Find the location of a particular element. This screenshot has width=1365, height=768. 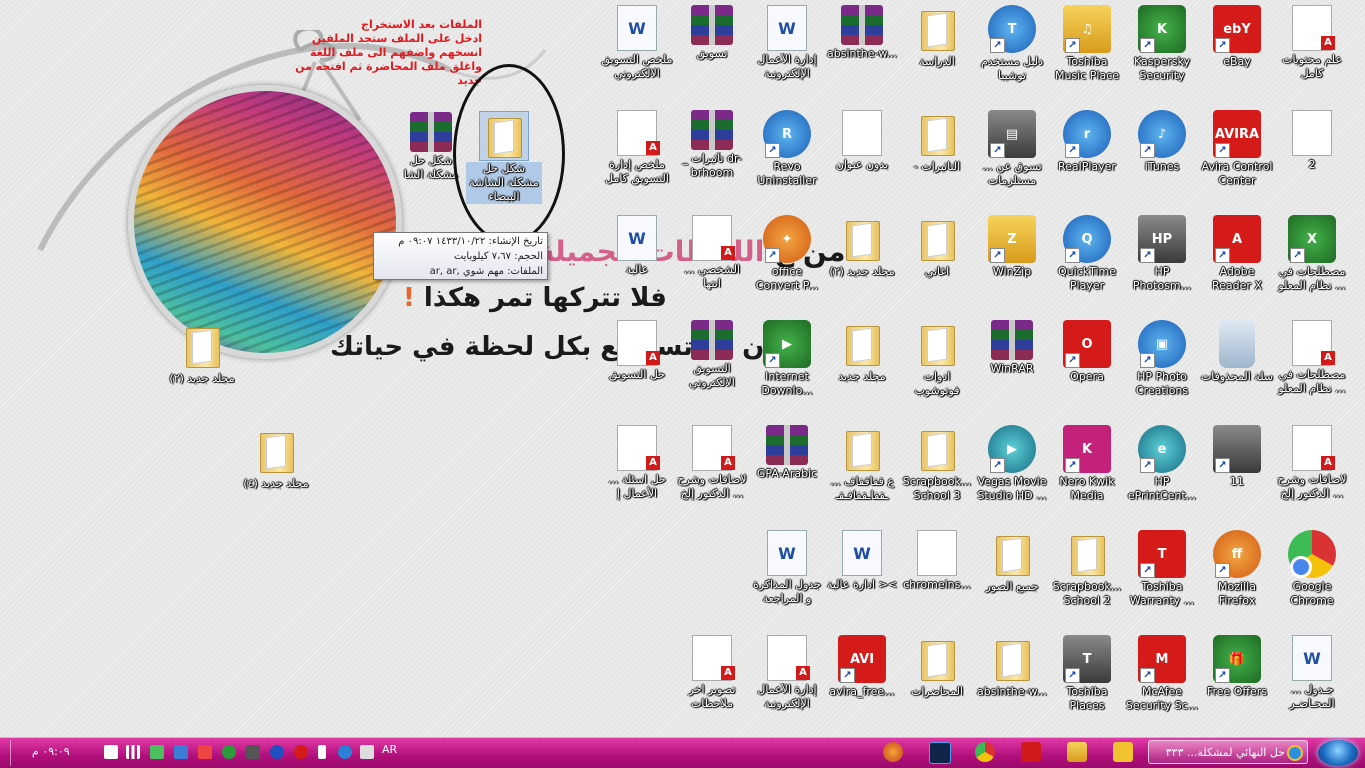

desktop-icon: ♫Toshiba Music Place is located at coordinates (1087, 44).